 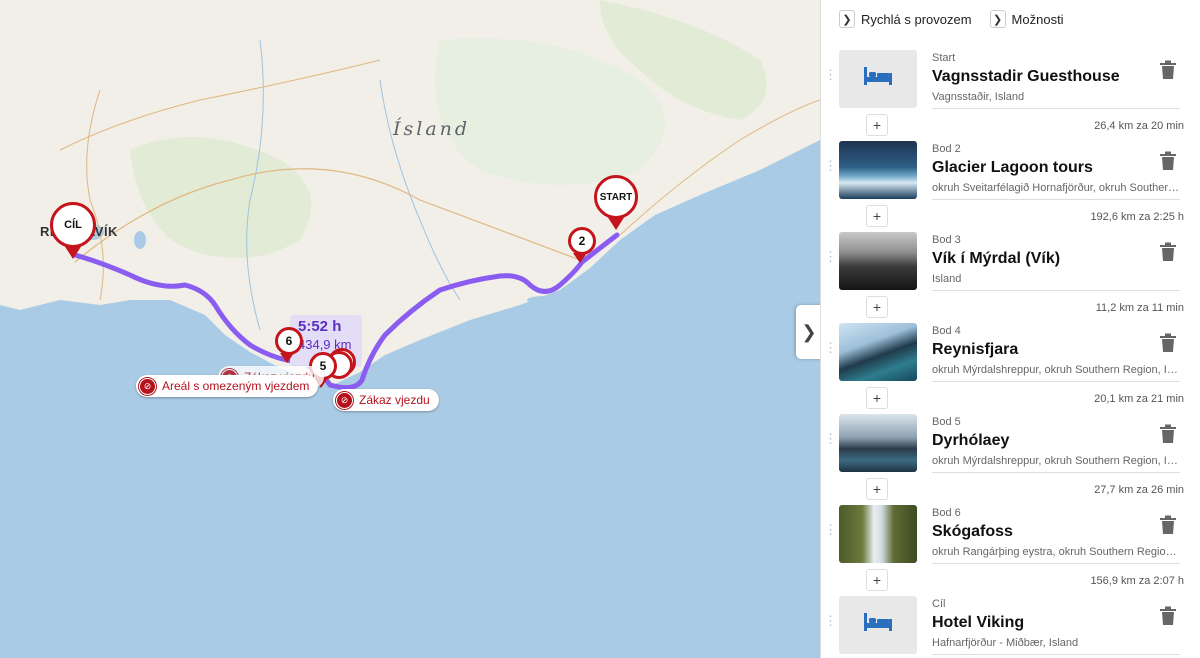 I want to click on options-label: Možnosti, so click(x=1037, y=19).